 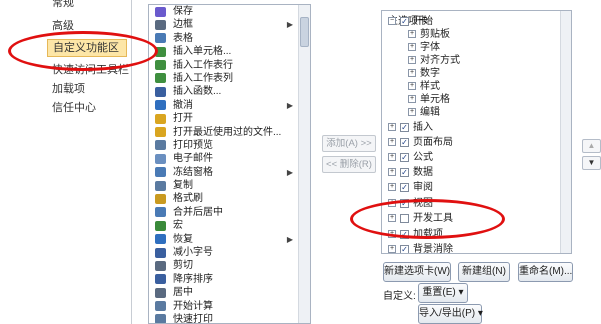 I want to click on command-item: 撤消 ▶, so click(x=224, y=105).